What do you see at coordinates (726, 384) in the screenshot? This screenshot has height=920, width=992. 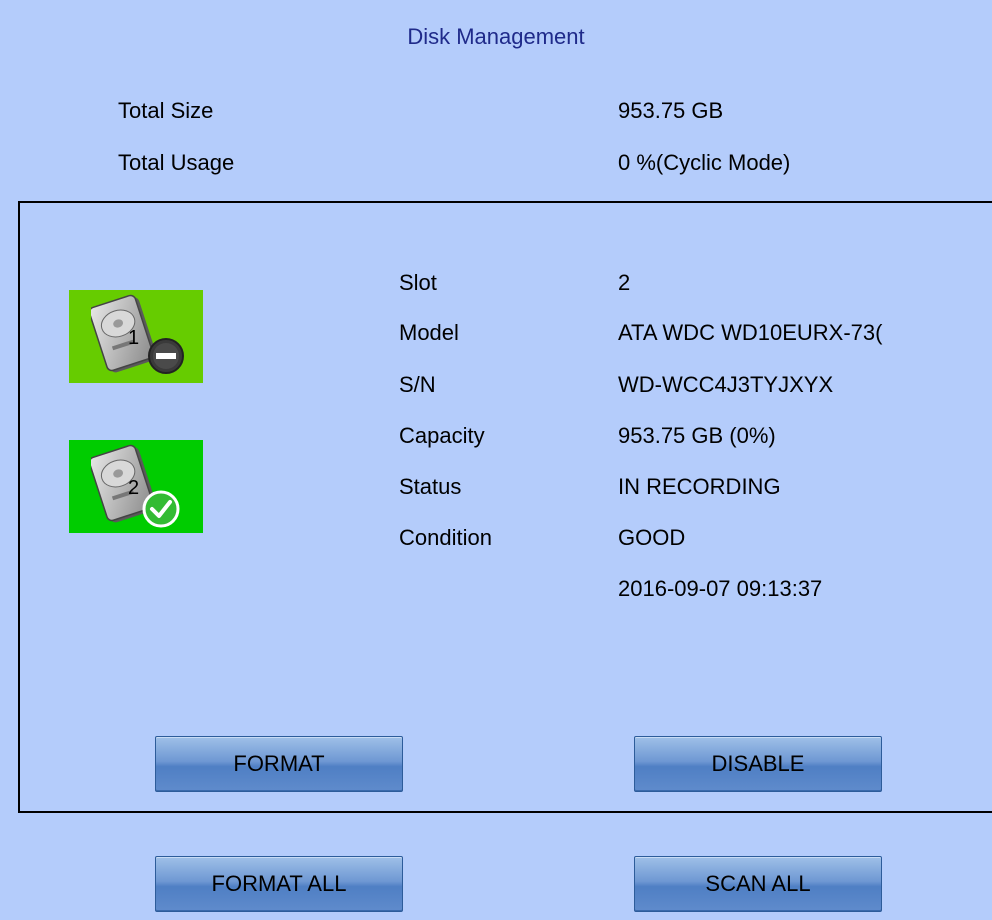 I see `serial-number-value: WD-WCC4J3TYJXYX` at bounding box center [726, 384].